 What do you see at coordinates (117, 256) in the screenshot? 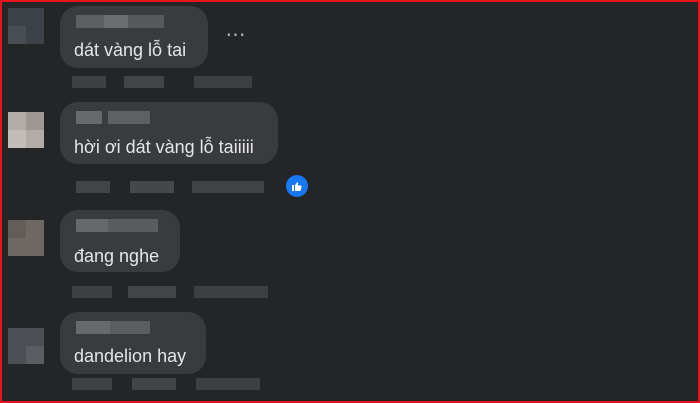
I see `comment-text: đang nghe` at bounding box center [117, 256].